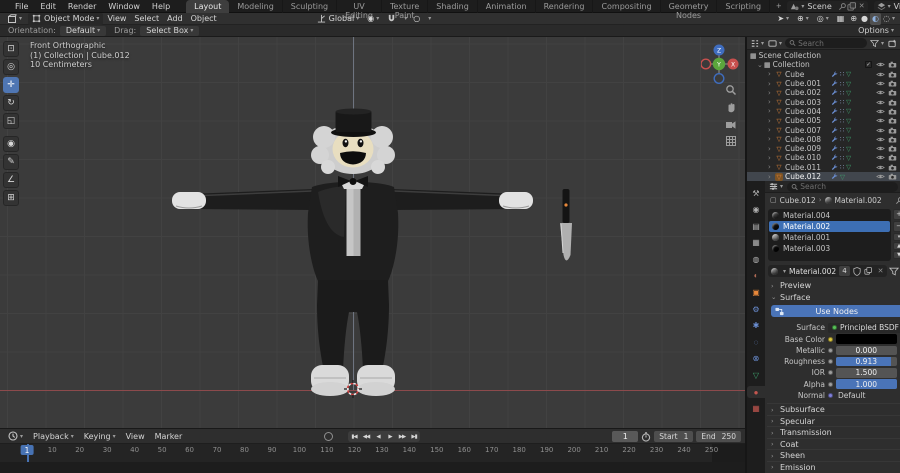 This screenshot has height=473, width=900. I want to click on user-count-button: 4, so click(844, 271).